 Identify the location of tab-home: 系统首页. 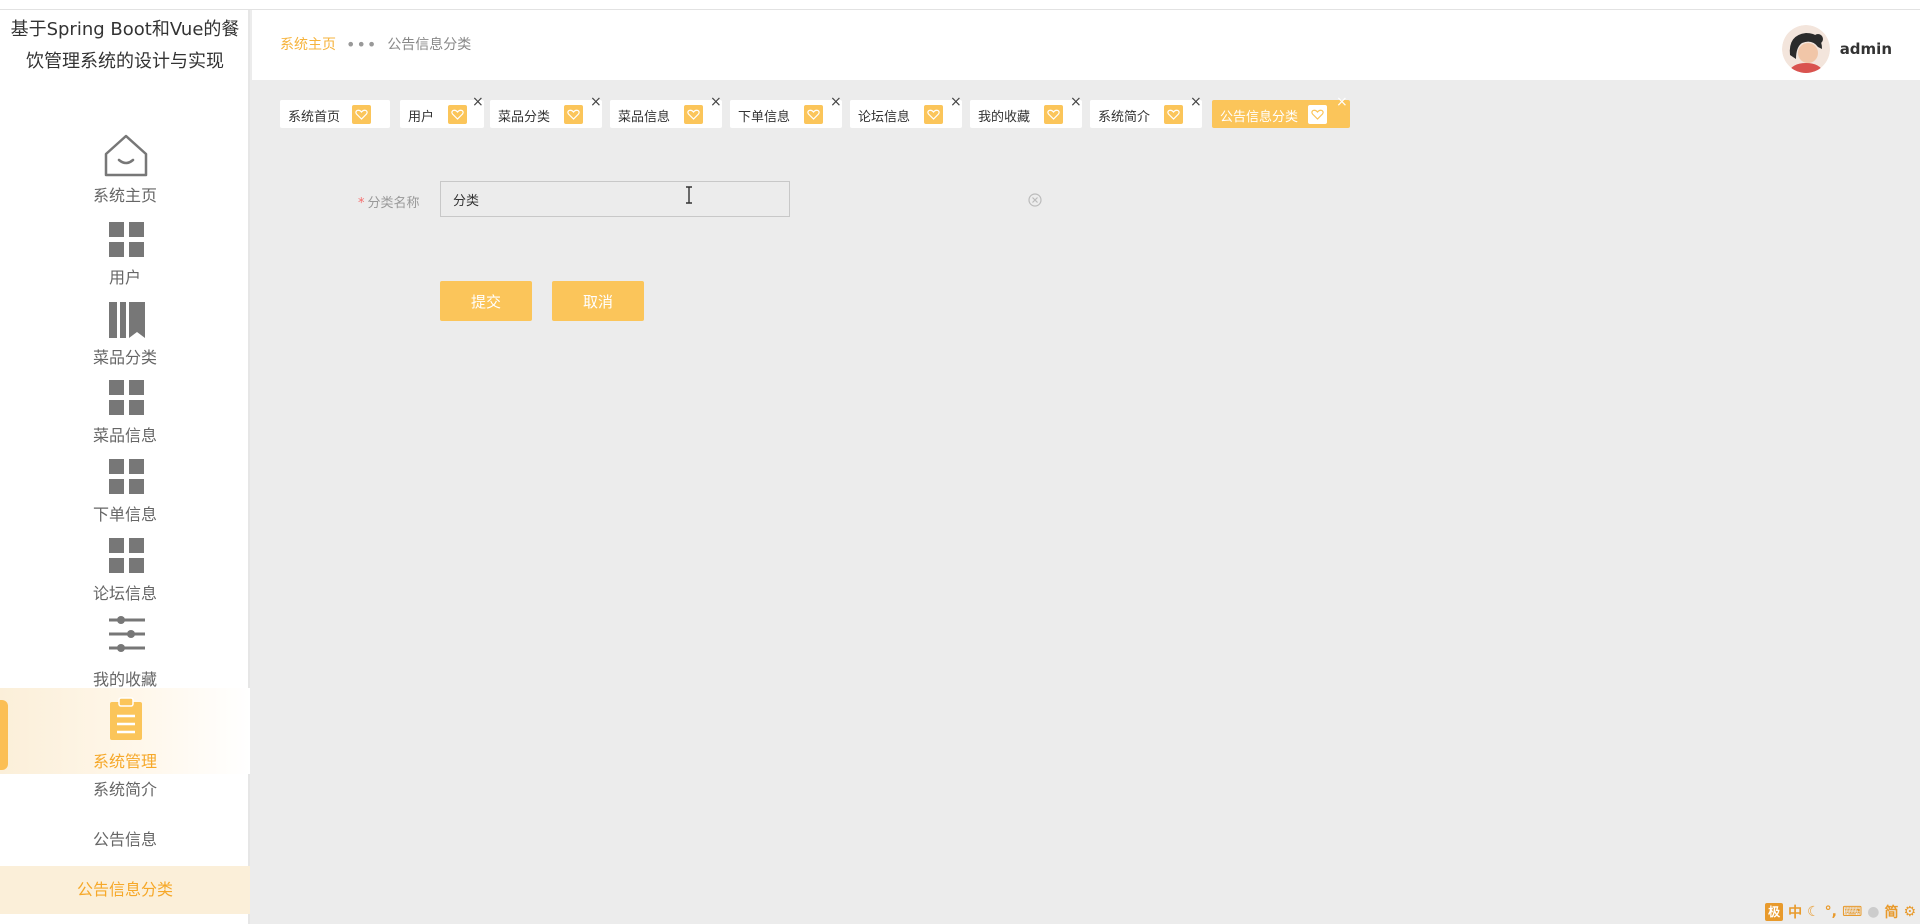
(335, 114).